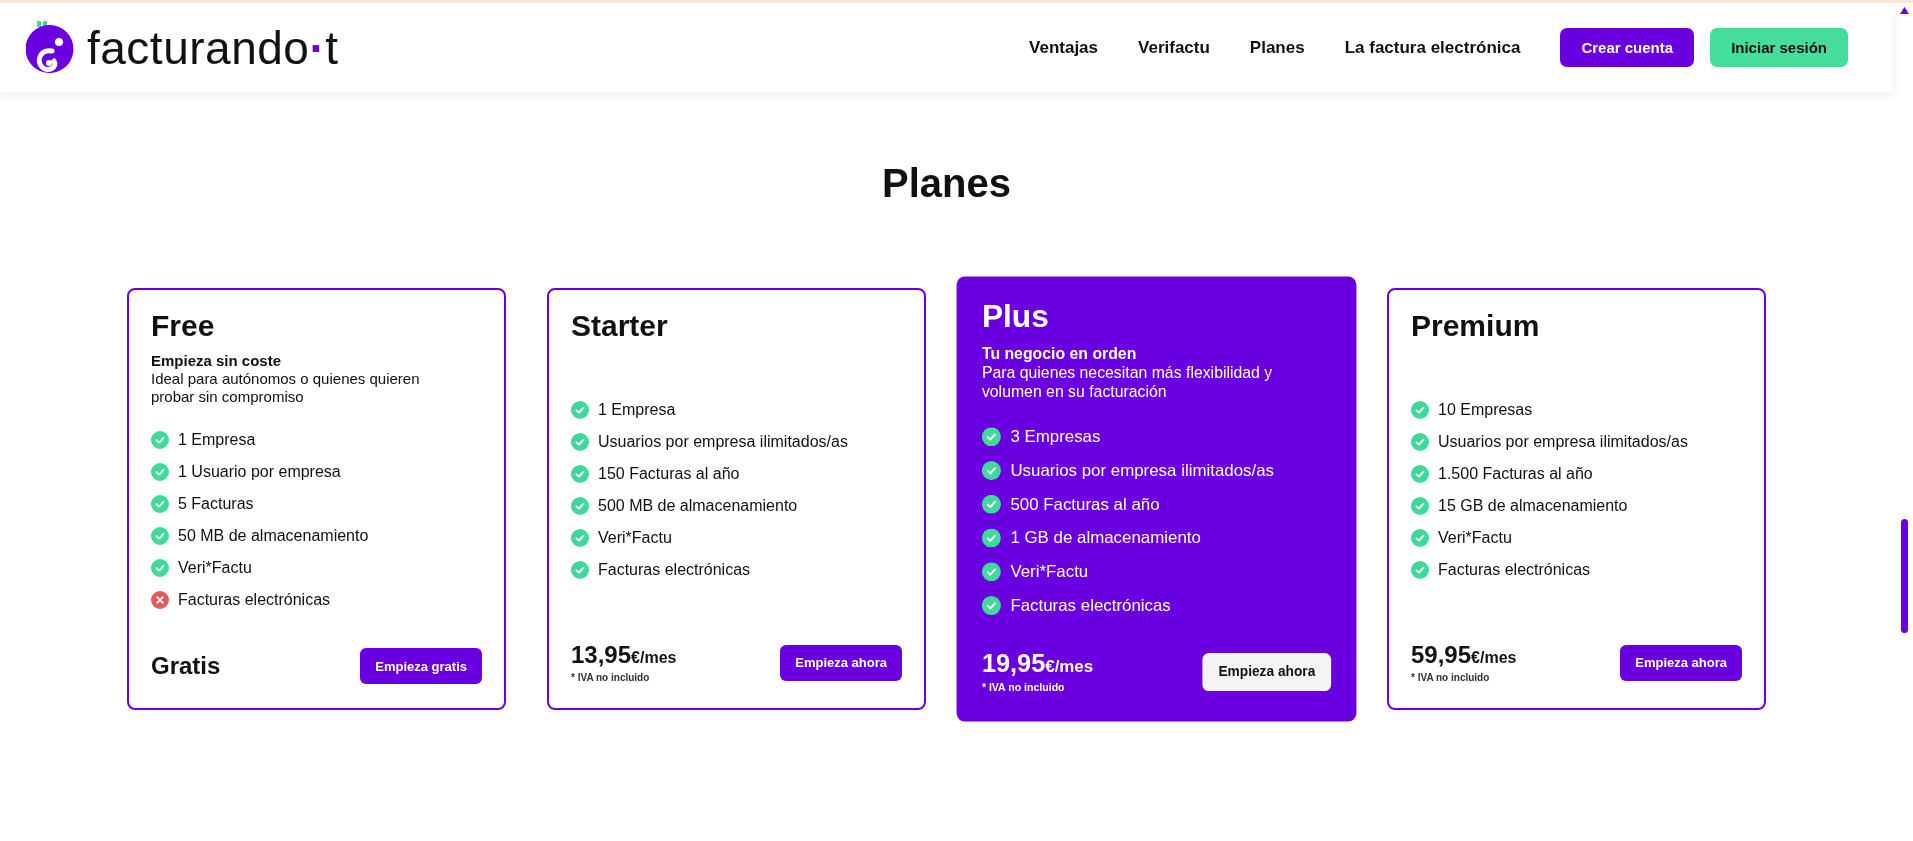 This screenshot has width=1913, height=841. Describe the element at coordinates (1085, 504) in the screenshot. I see `feature-label: 500 Facturas al año` at that location.